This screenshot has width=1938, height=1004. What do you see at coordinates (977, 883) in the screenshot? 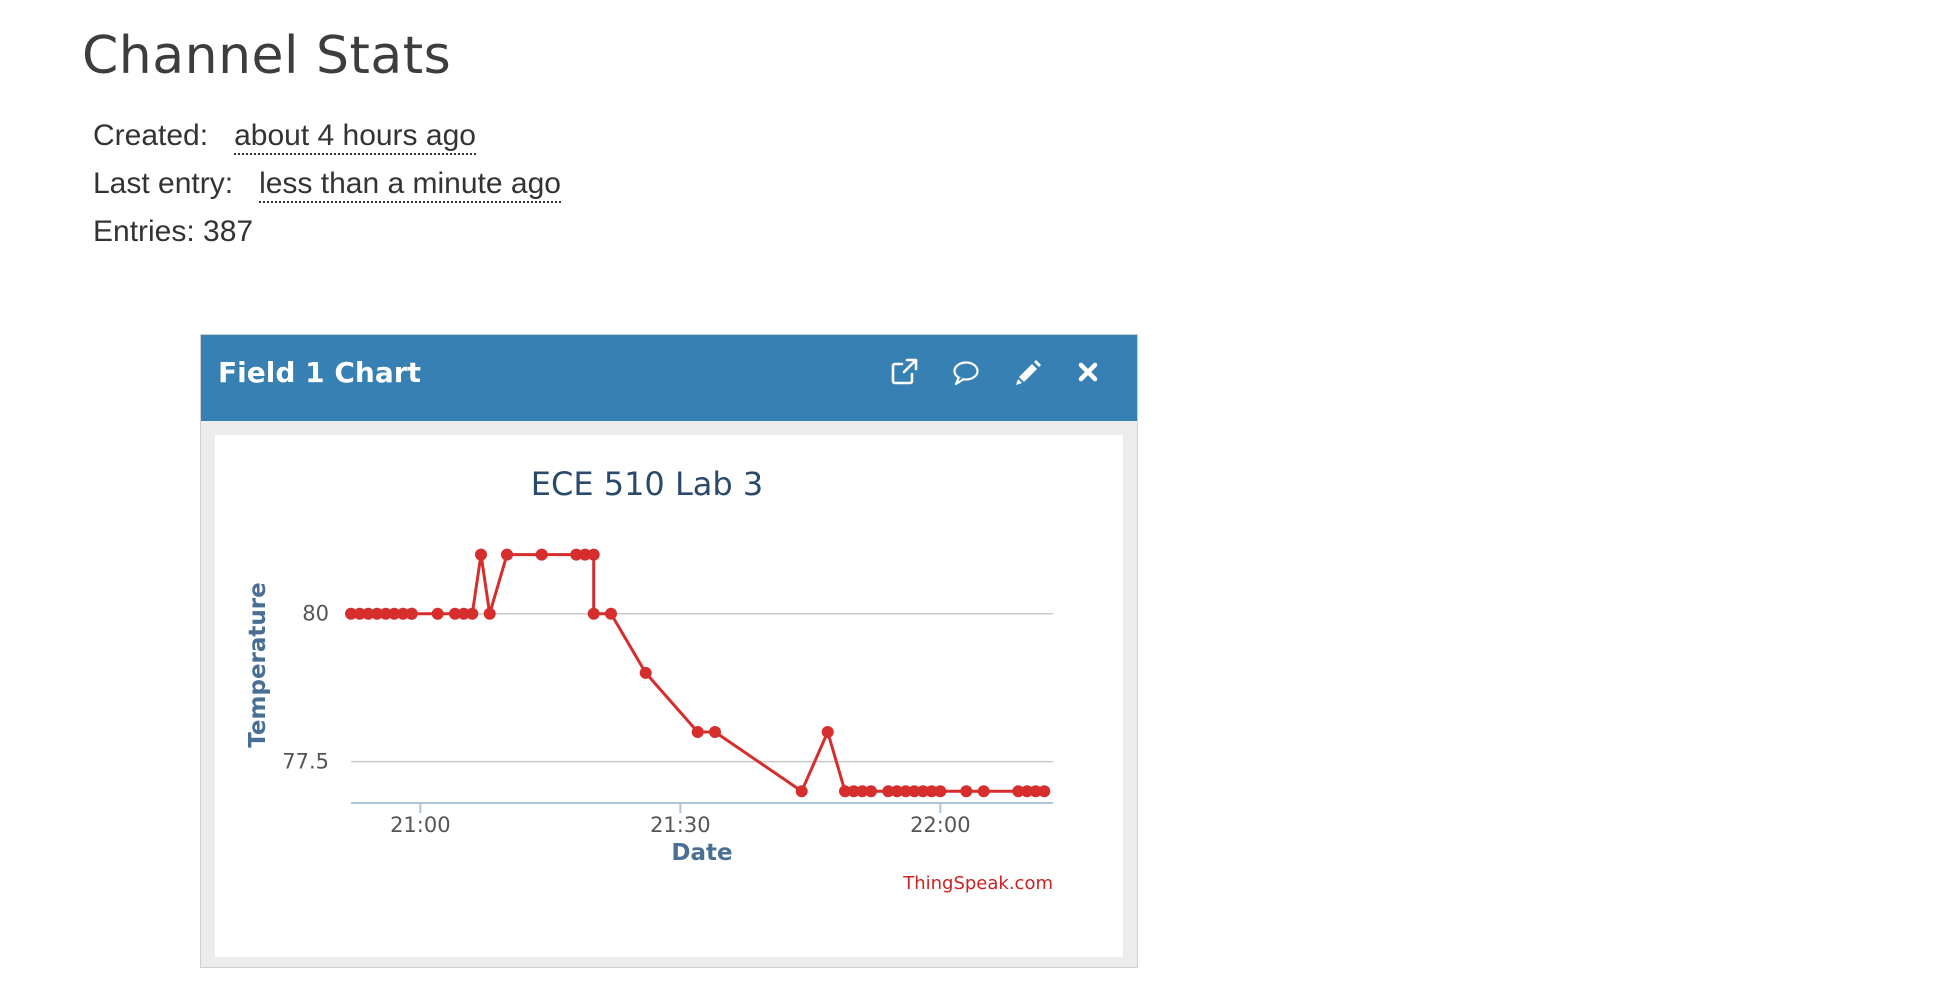
I see `chart-credit: ThingSpeak.com` at bounding box center [977, 883].